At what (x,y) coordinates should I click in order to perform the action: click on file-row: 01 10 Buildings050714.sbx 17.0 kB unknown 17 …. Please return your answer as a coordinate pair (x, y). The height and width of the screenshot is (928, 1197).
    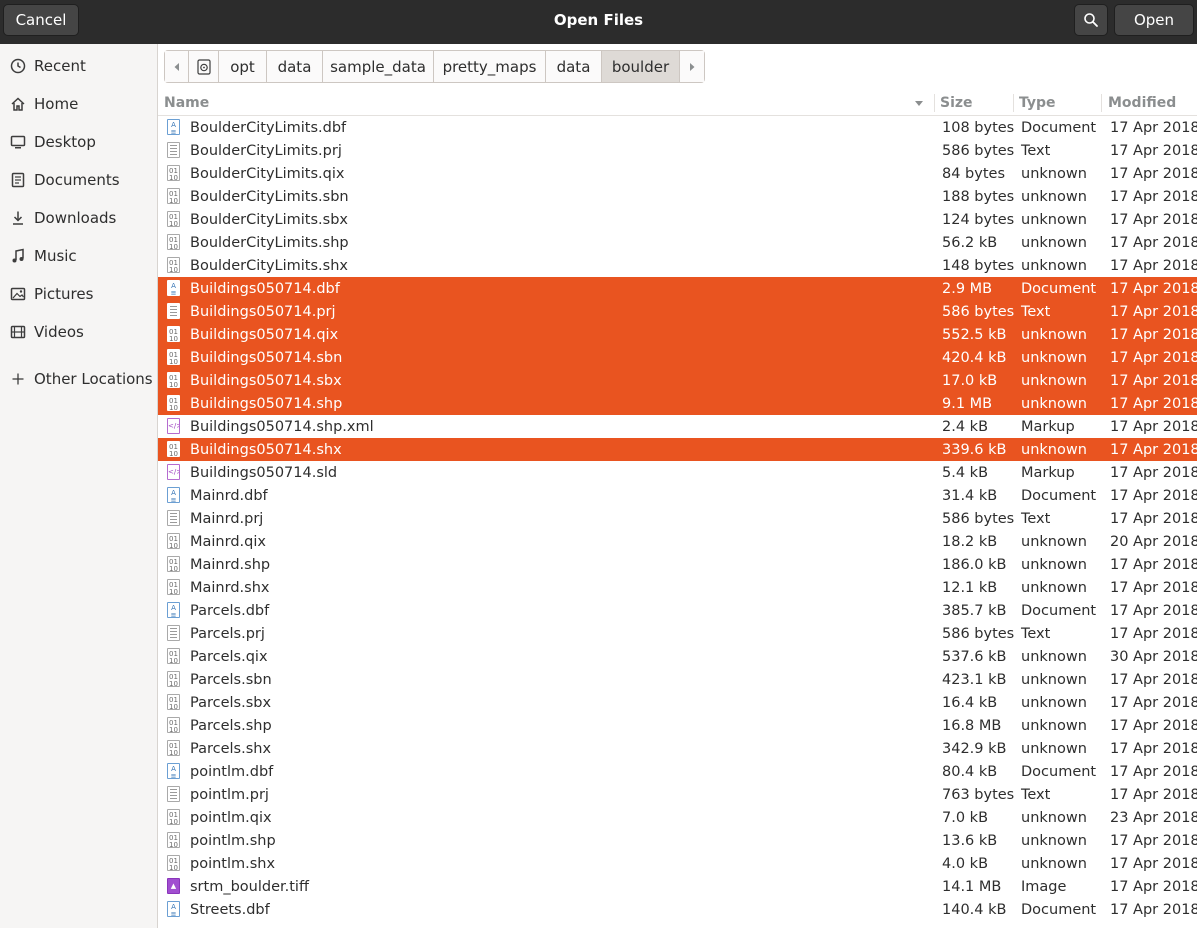
    Looking at the image, I should click on (677, 380).